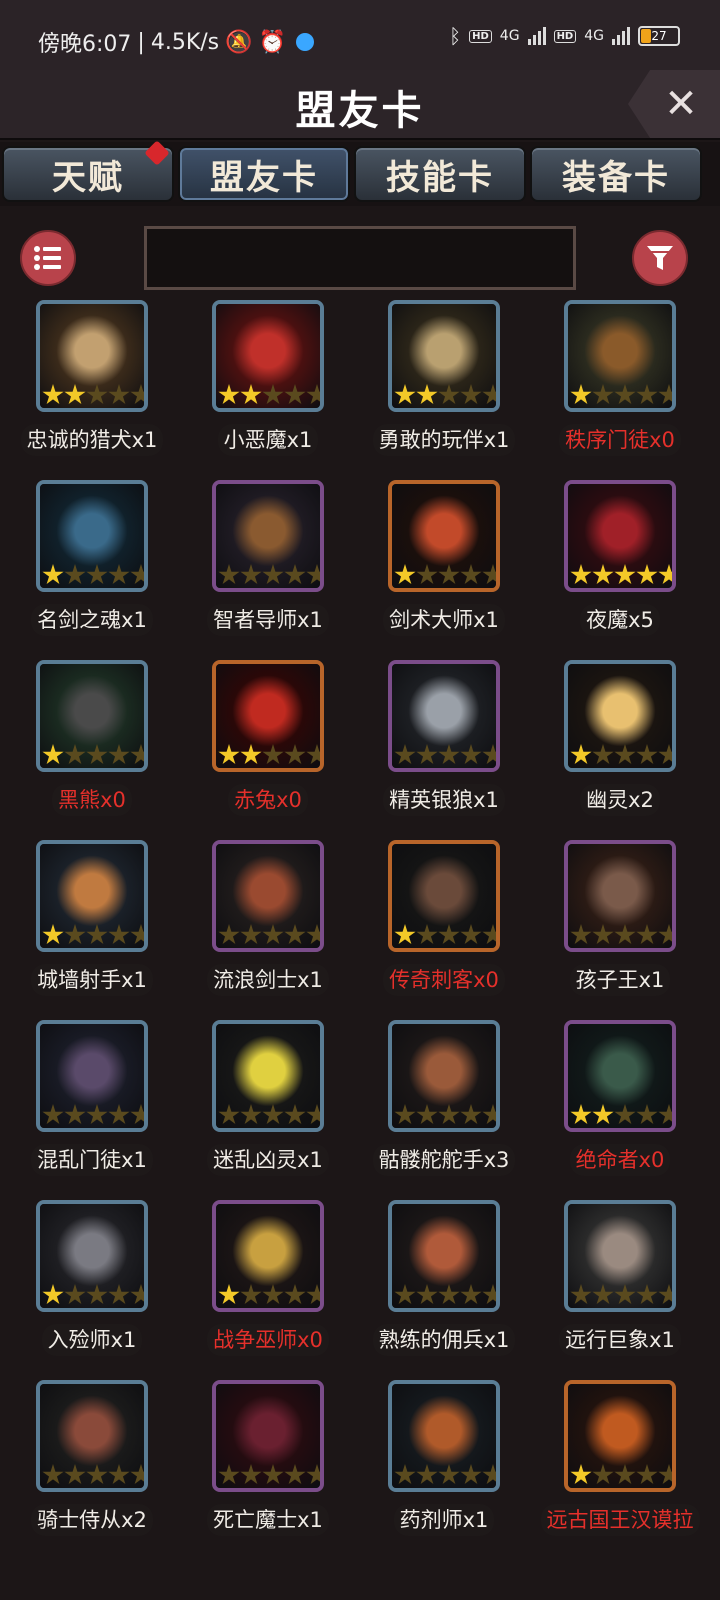 This screenshot has height=1600, width=720. I want to click on ally-card: 骷髅舵舵手x3, so click(444, 1110).